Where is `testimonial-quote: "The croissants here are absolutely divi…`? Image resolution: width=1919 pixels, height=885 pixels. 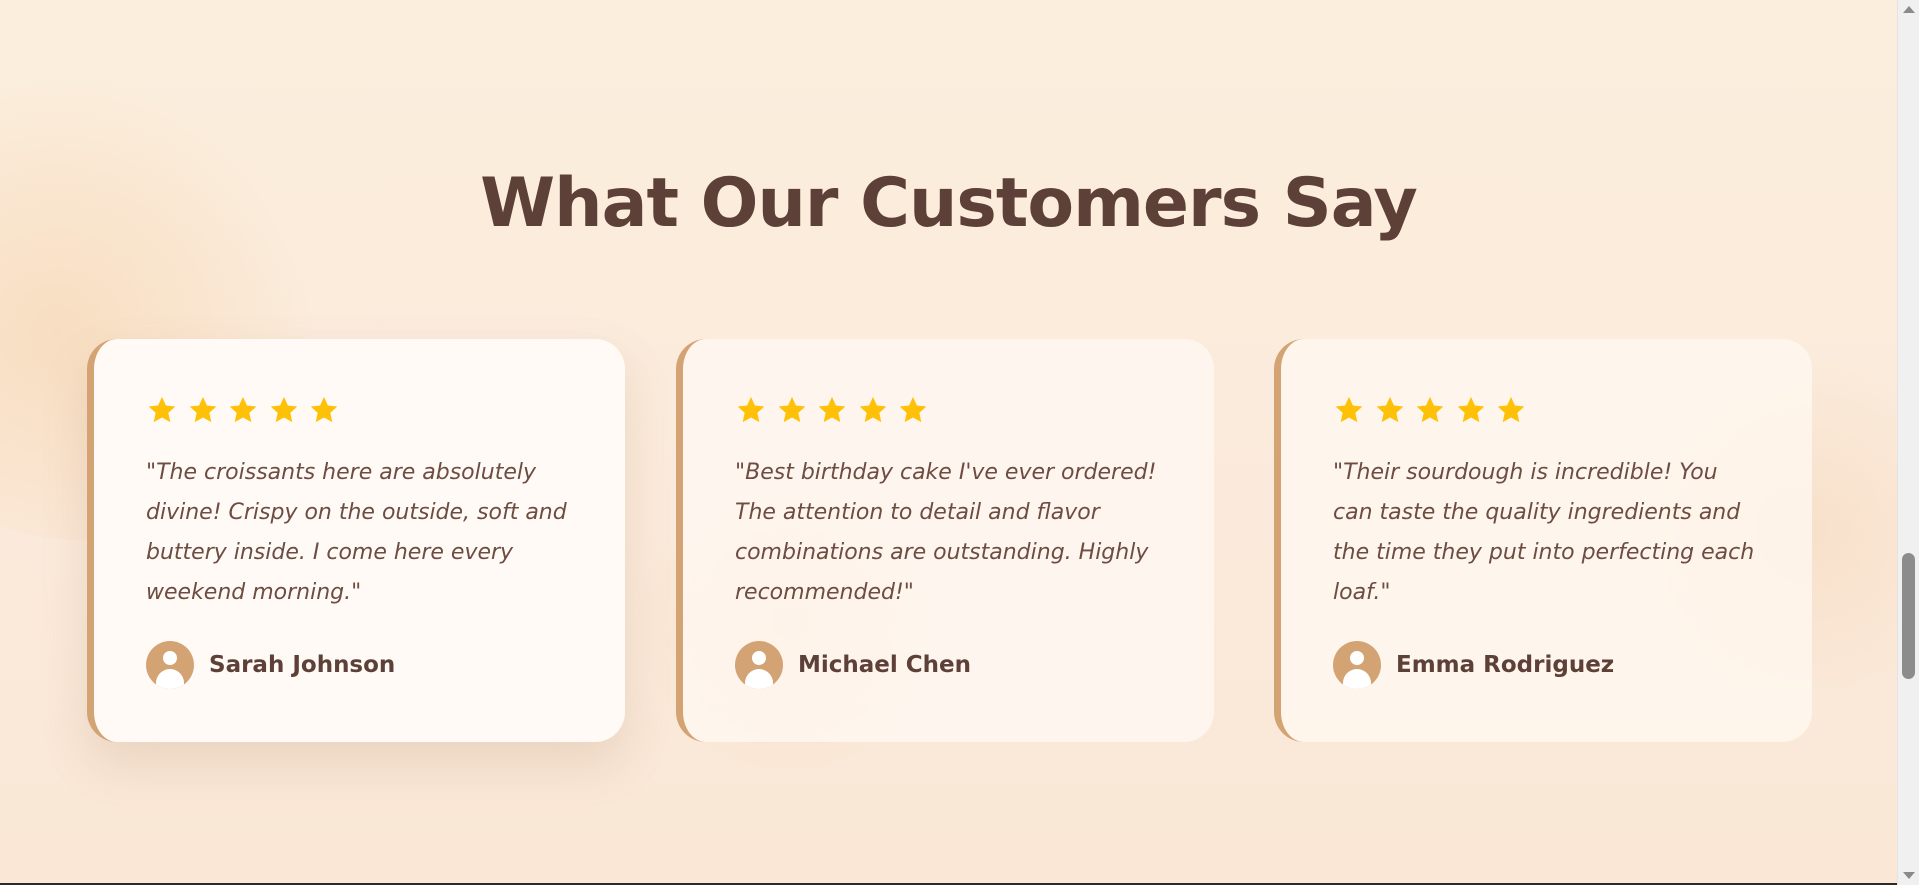 testimonial-quote: "The croissants here are absolutely divi… is located at coordinates (356, 532).